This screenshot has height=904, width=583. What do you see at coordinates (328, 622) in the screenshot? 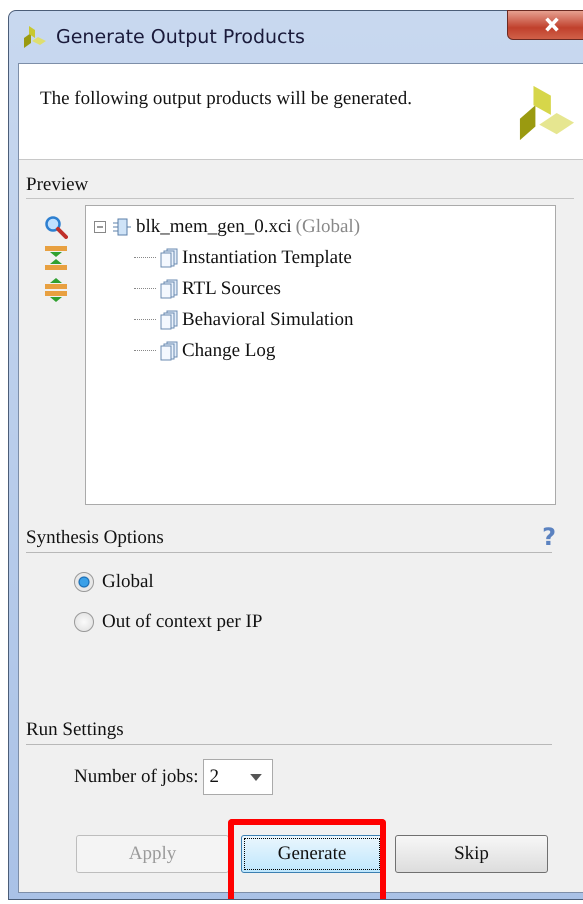
I see `radio-option: Out of context per IP` at bounding box center [328, 622].